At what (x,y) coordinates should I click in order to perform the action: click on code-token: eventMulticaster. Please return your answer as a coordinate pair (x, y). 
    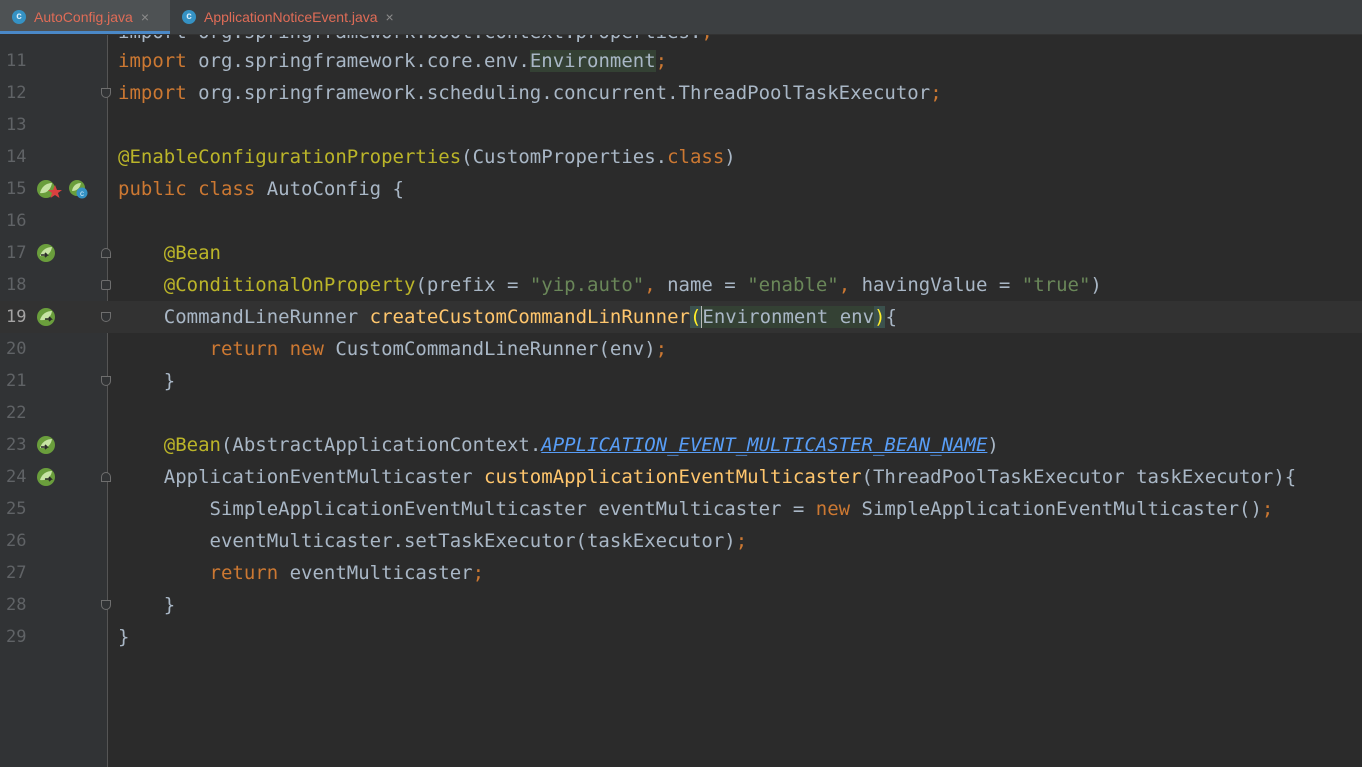
    Looking at the image, I should click on (375, 573).